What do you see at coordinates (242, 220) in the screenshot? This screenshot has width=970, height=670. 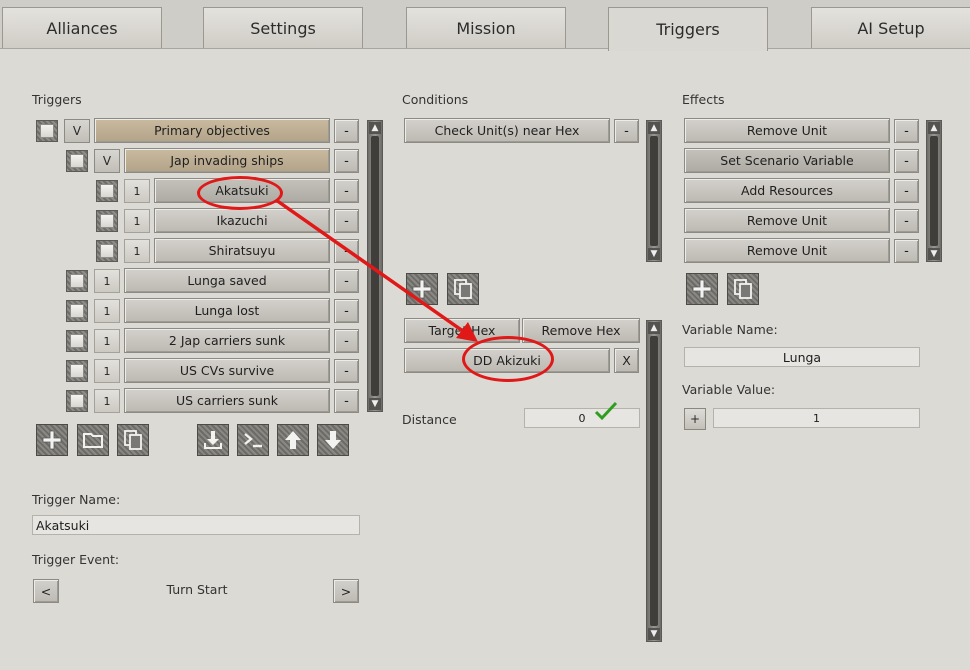 I see `trigger-item-ikazuchi: Ikazuchi` at bounding box center [242, 220].